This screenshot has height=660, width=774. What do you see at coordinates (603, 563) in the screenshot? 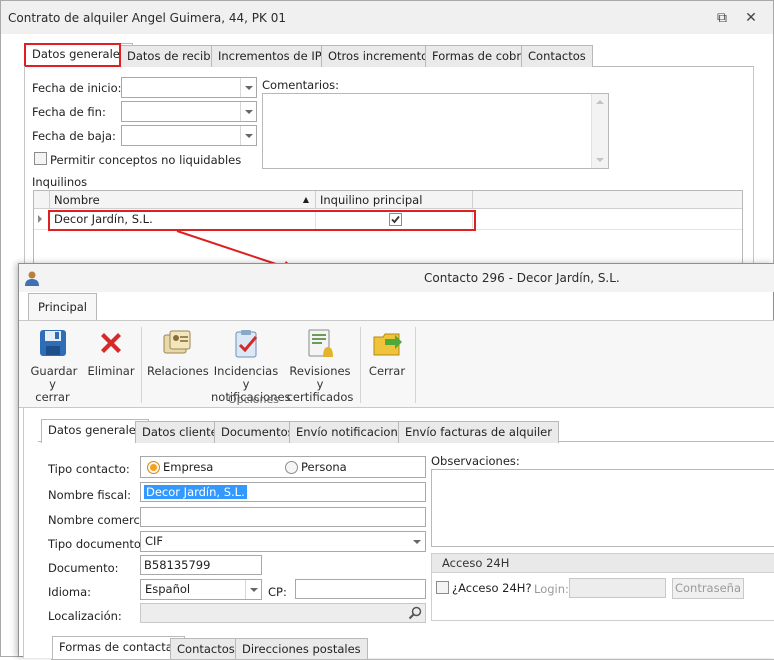
I see `acceso-24h-header: Acceso 24H` at bounding box center [603, 563].